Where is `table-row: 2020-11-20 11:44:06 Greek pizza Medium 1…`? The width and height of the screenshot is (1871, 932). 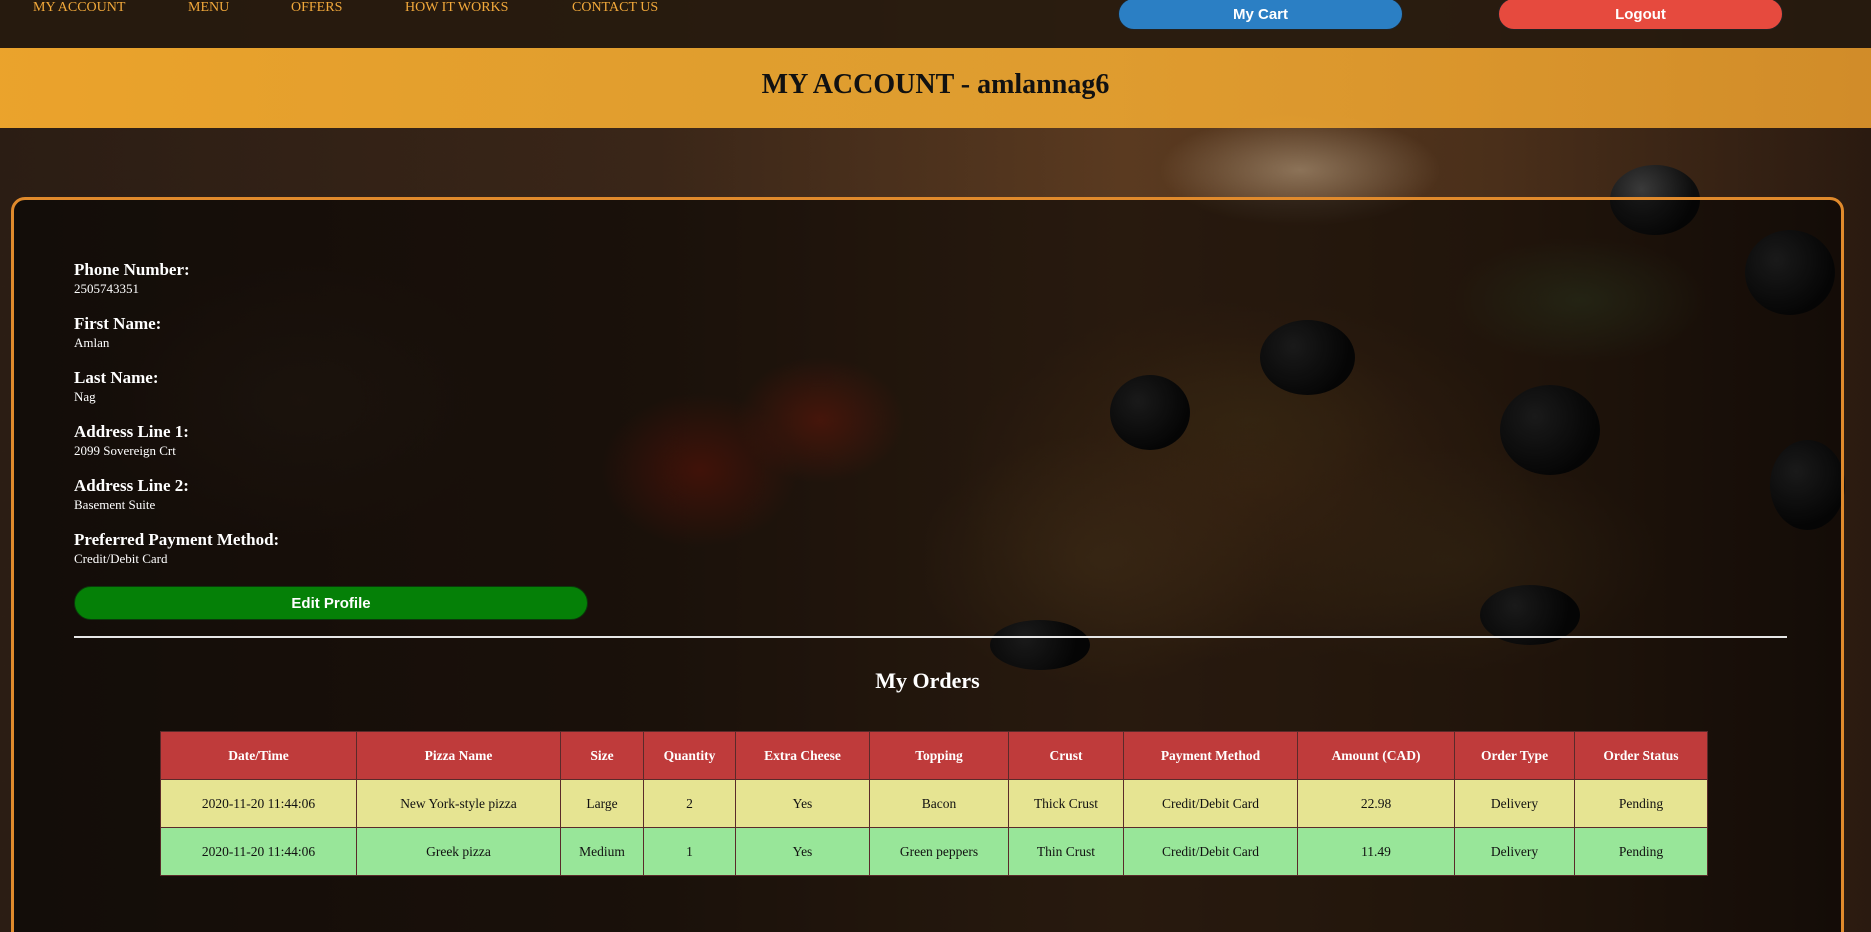
table-row: 2020-11-20 11:44:06 Greek pizza Medium 1… is located at coordinates (934, 851).